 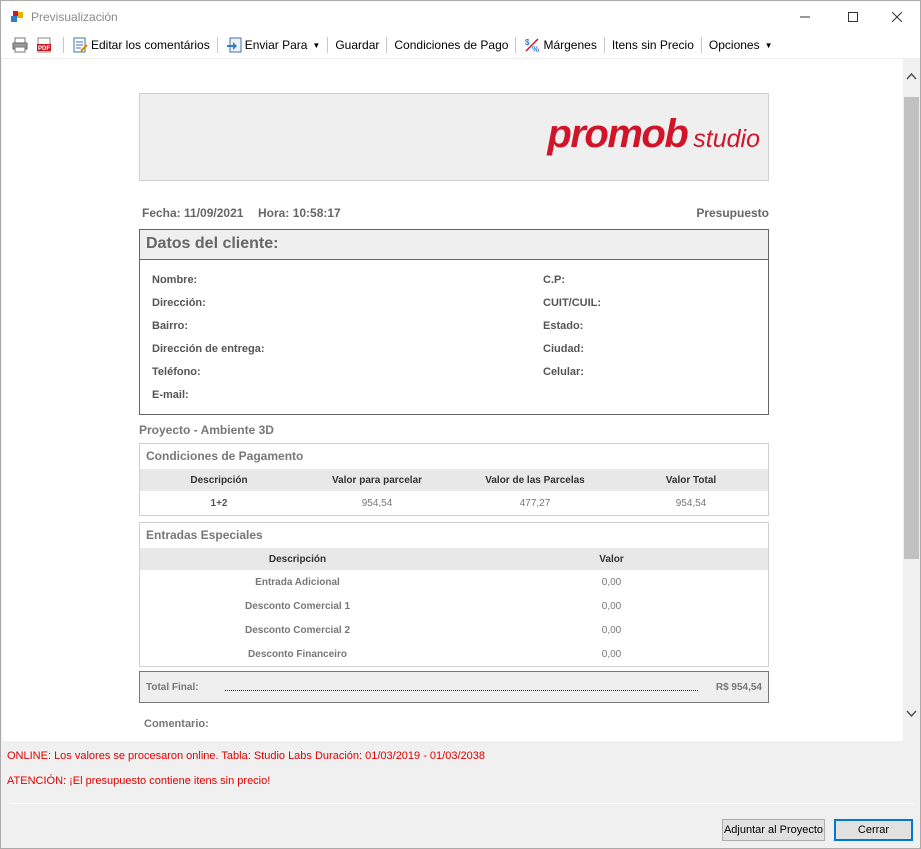 What do you see at coordinates (454, 582) in the screenshot?
I see `table-row: Entrada Adicional 0,00` at bounding box center [454, 582].